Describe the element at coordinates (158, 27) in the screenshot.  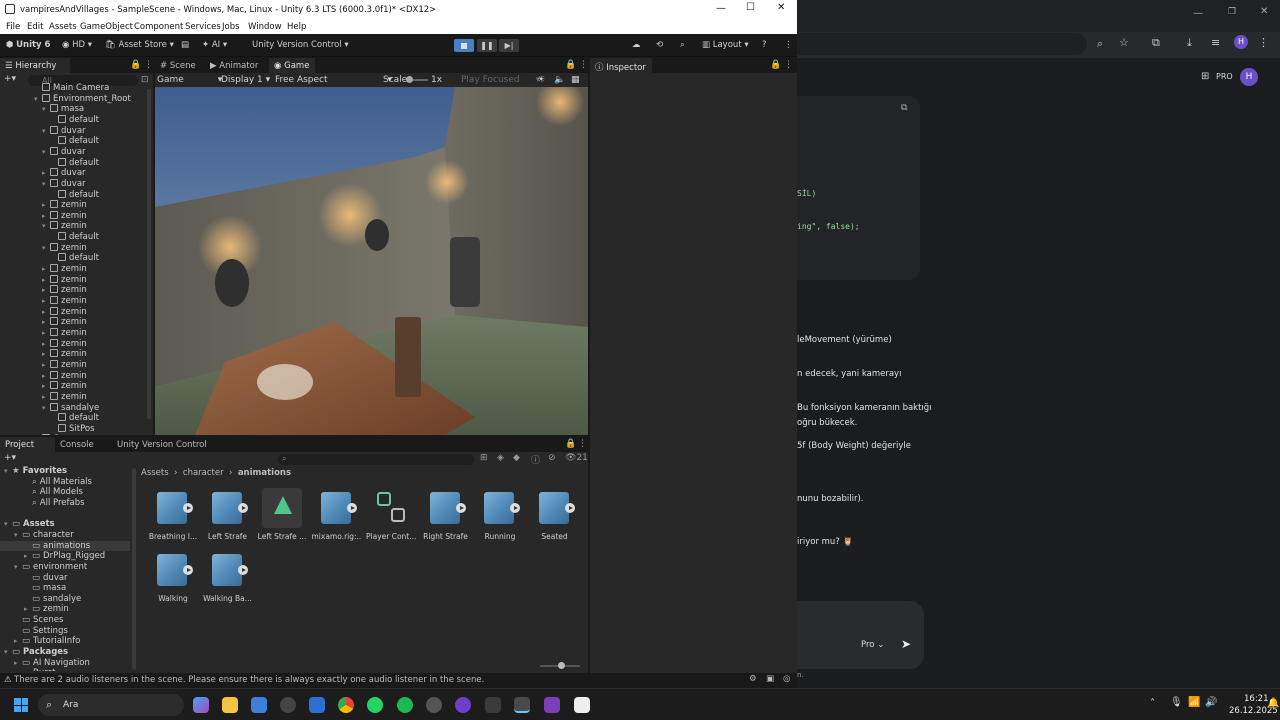
I see `menu-item-4: Component` at that location.